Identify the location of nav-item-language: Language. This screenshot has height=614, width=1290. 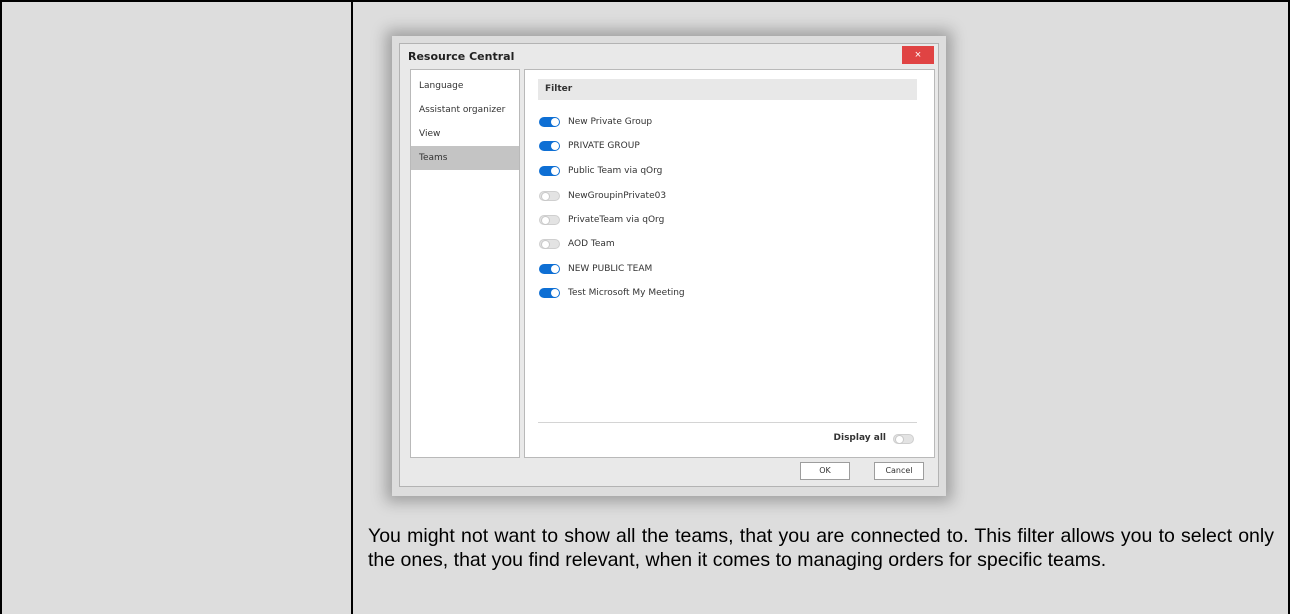
(465, 86).